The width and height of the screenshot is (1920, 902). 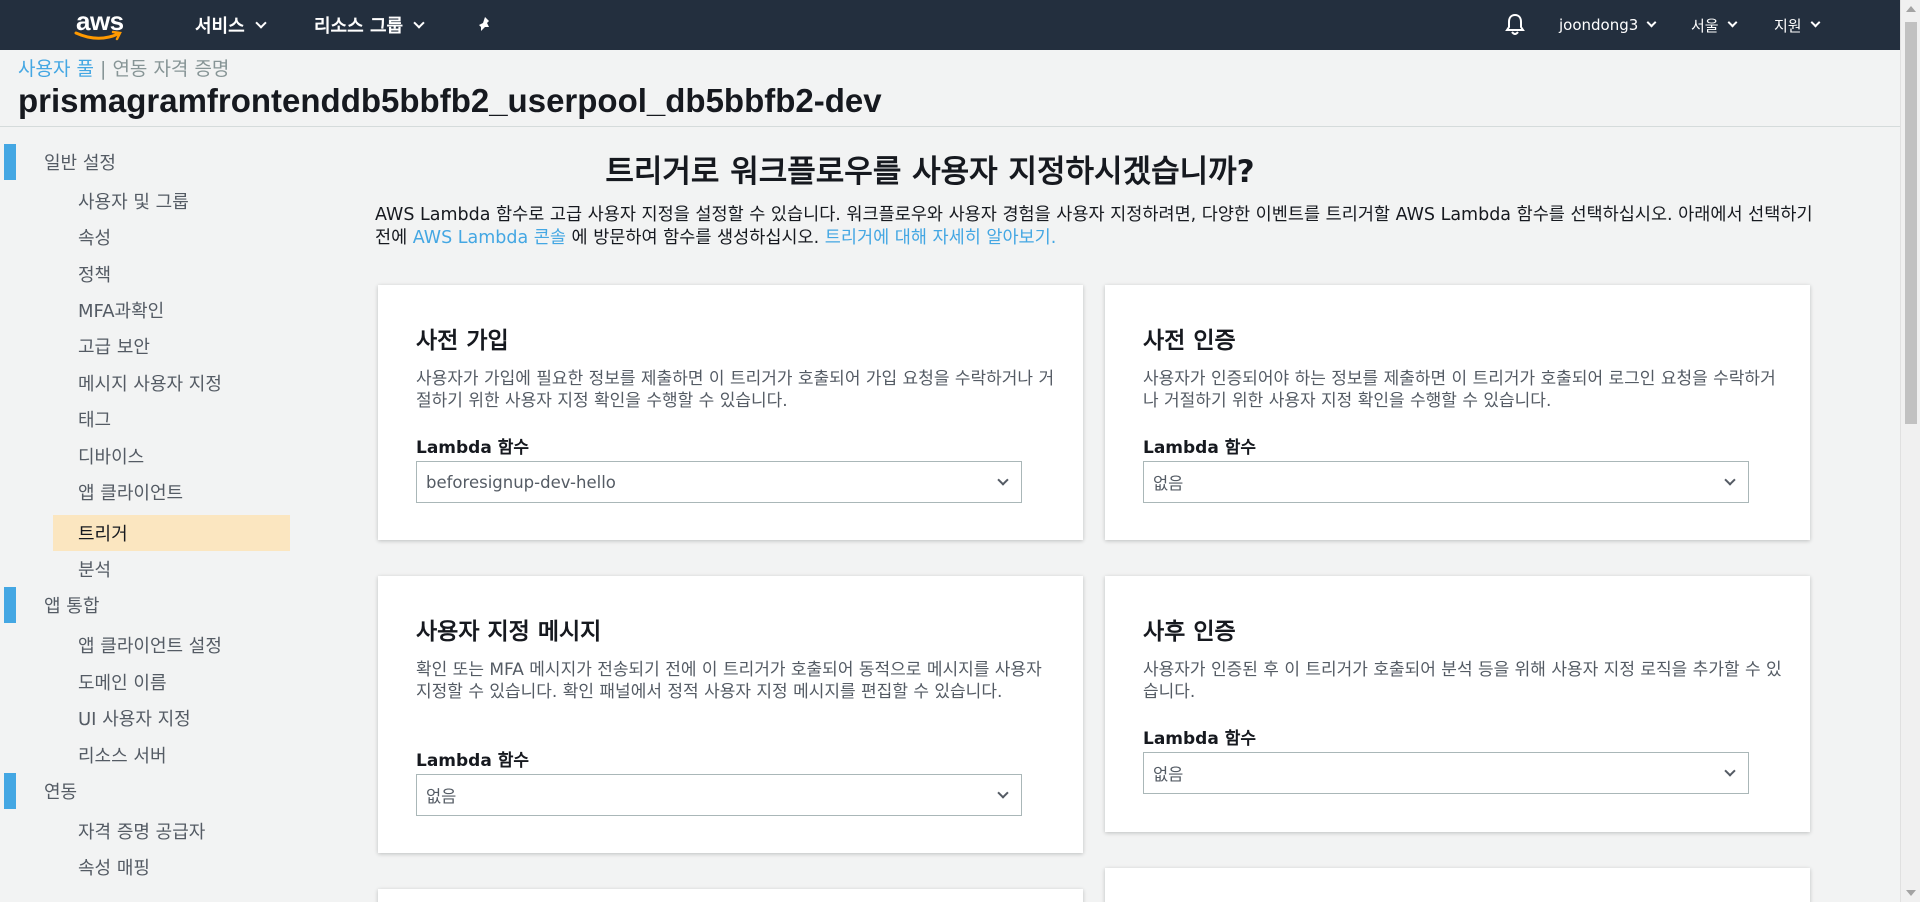 I want to click on sidebar-section-general-settings: 일반 설정, so click(x=150, y=162).